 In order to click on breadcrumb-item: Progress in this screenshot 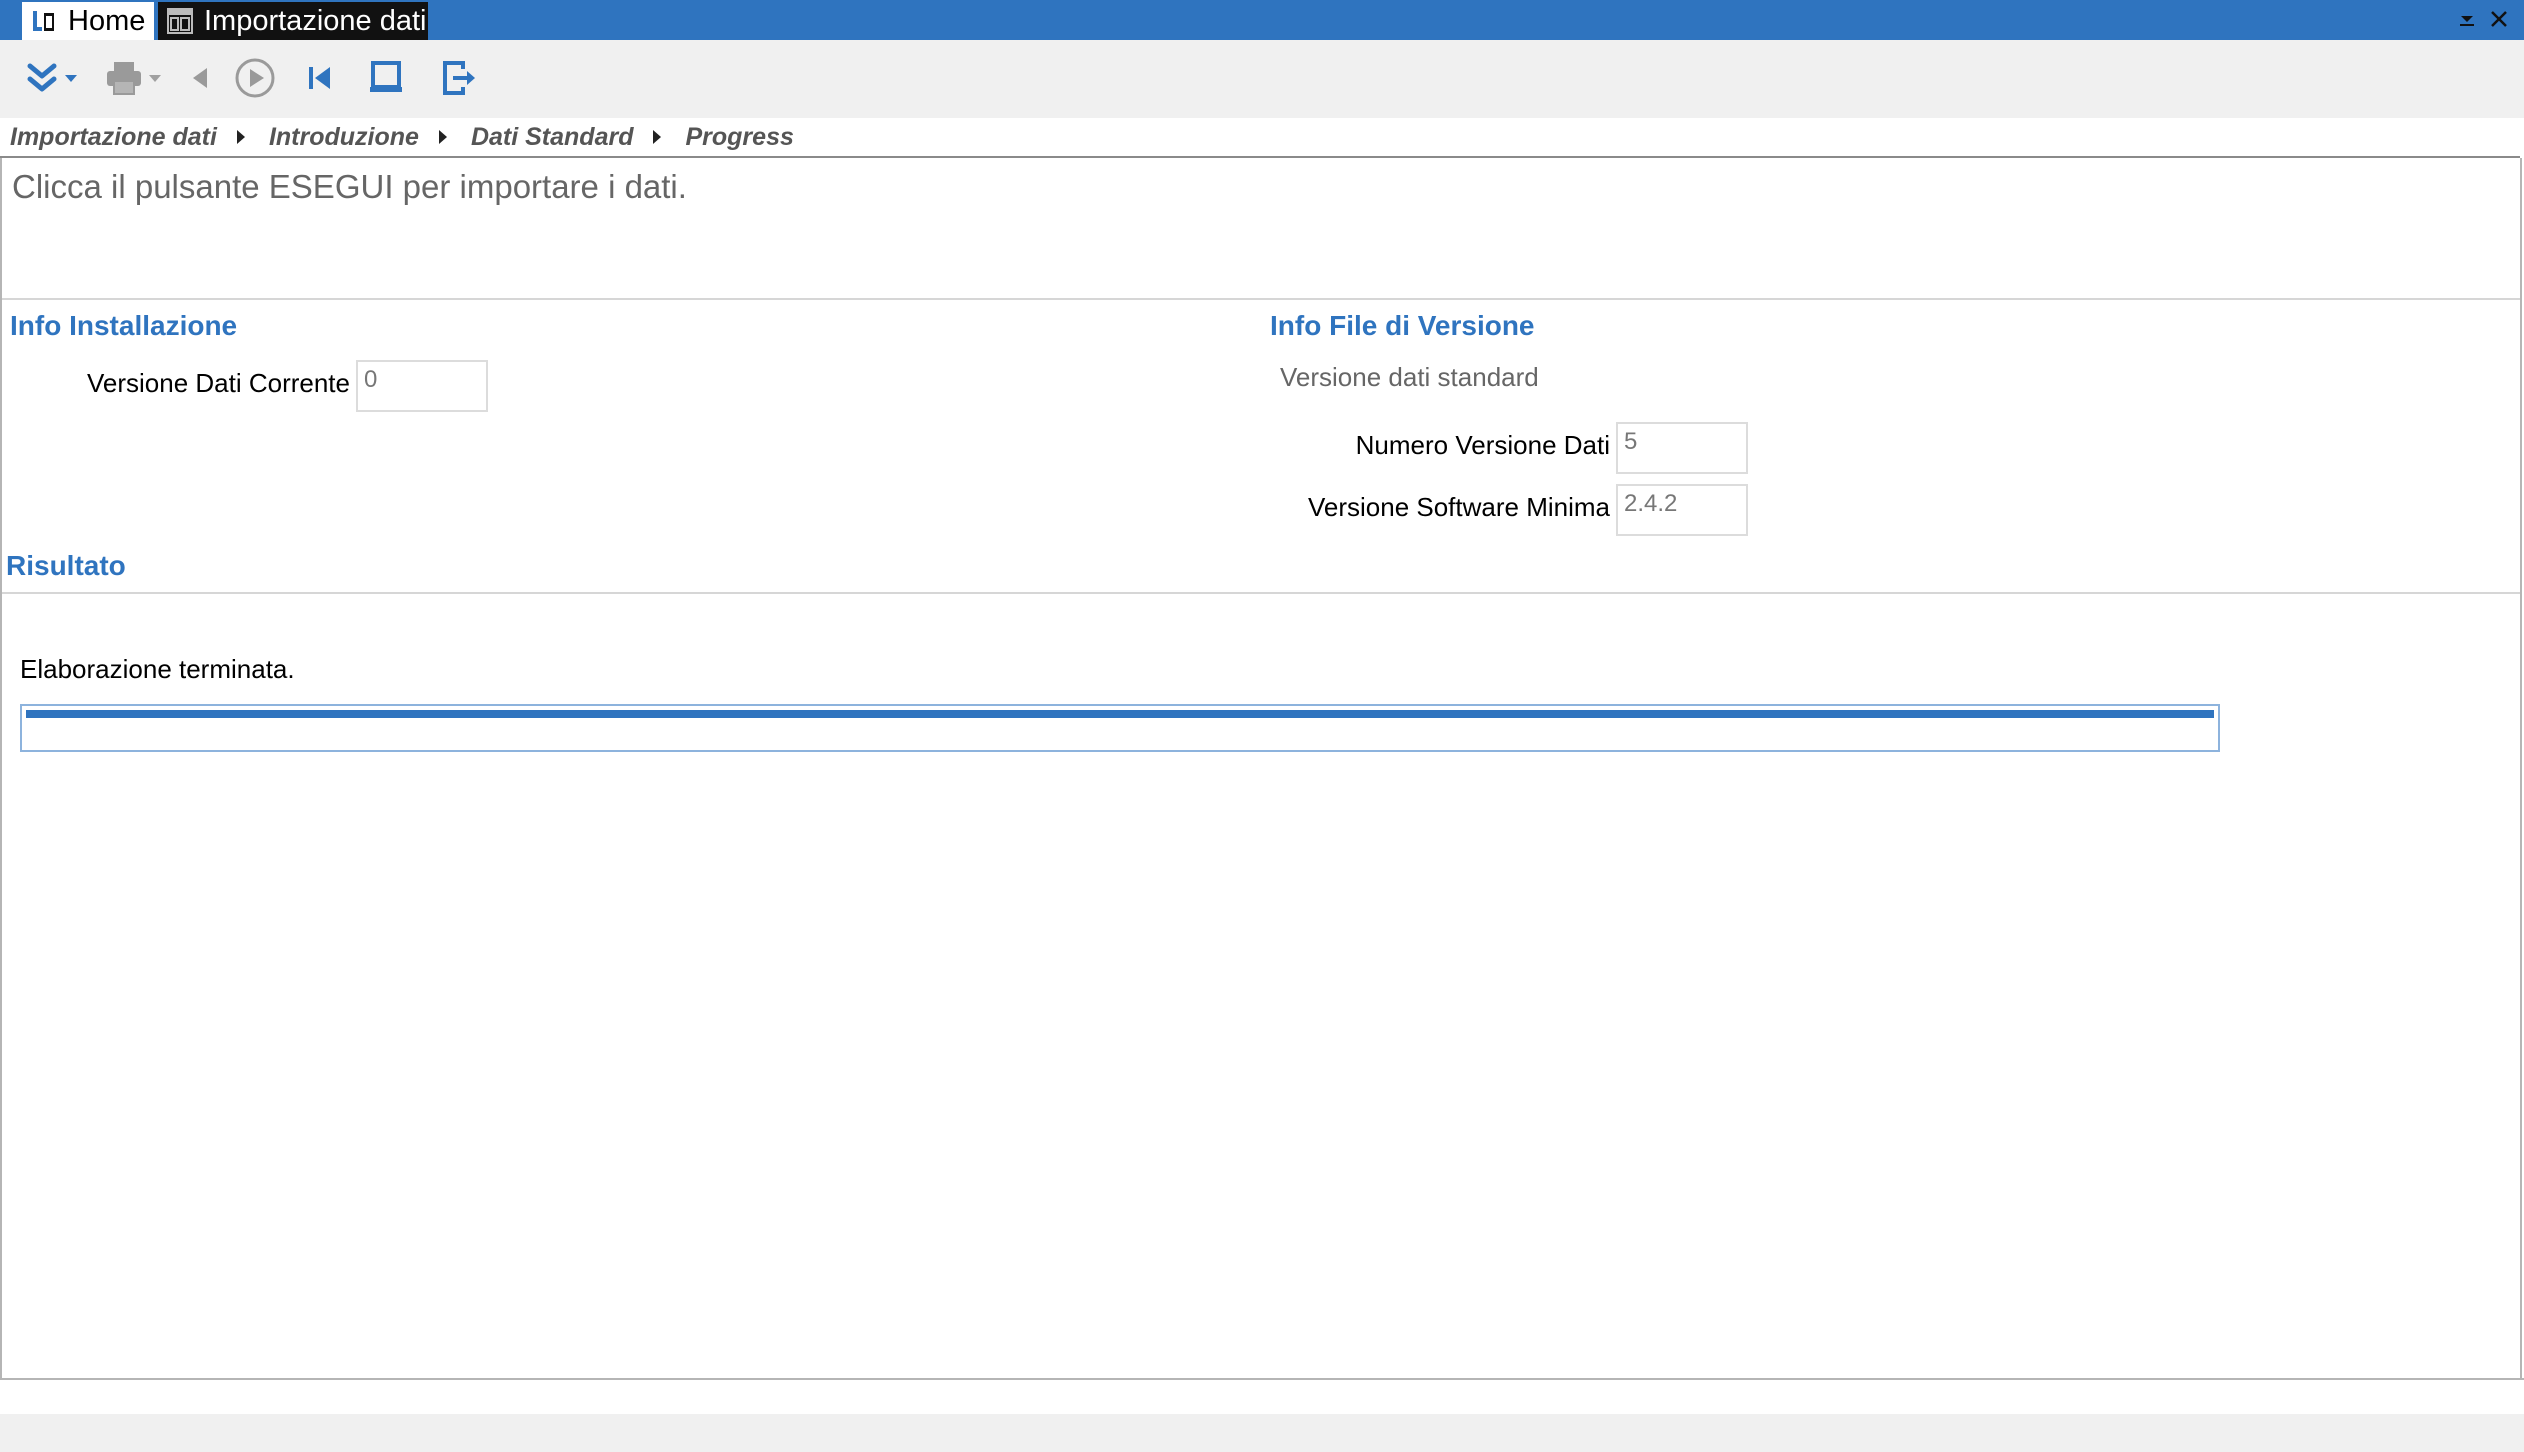, I will do `click(739, 137)`.